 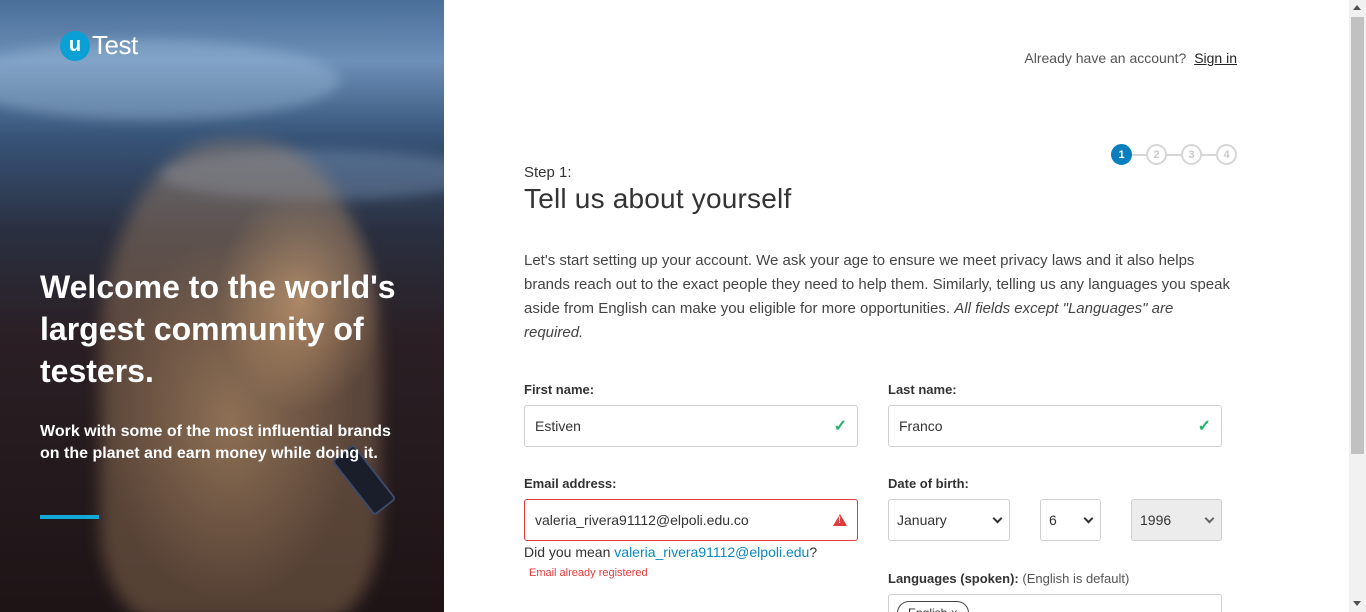 I want to click on language-chip: English ×, so click(x=933, y=606).